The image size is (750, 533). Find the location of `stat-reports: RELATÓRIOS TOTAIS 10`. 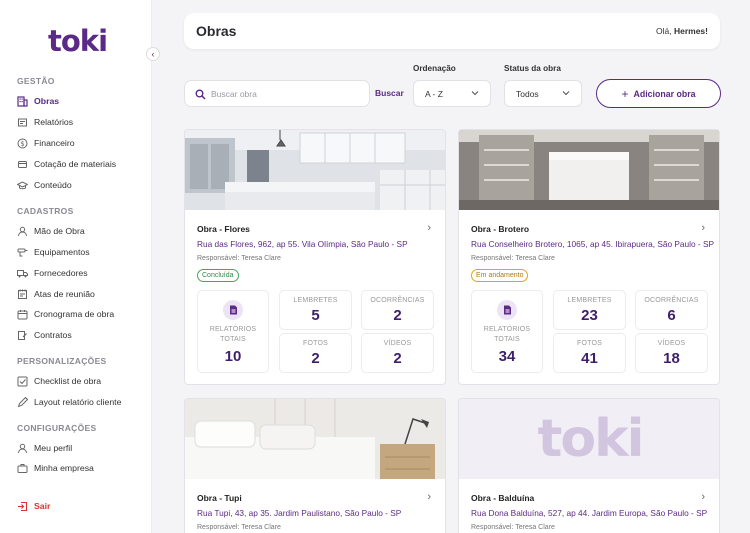

stat-reports: RELATÓRIOS TOTAIS 10 is located at coordinates (233, 331).